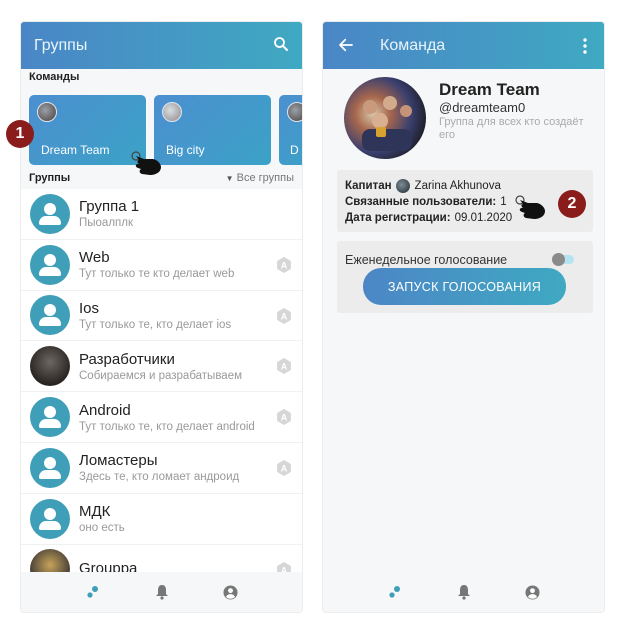 The height and width of the screenshot is (632, 625). Describe the element at coordinates (586, 47) in the screenshot. I see `more-vertical-icon` at that location.